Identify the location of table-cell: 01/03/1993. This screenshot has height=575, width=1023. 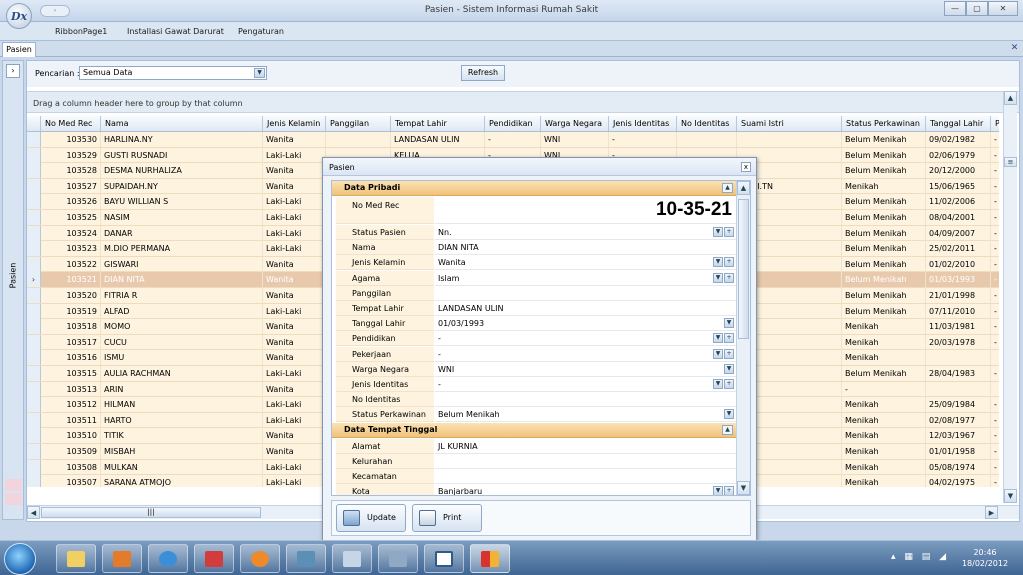
(958, 280).